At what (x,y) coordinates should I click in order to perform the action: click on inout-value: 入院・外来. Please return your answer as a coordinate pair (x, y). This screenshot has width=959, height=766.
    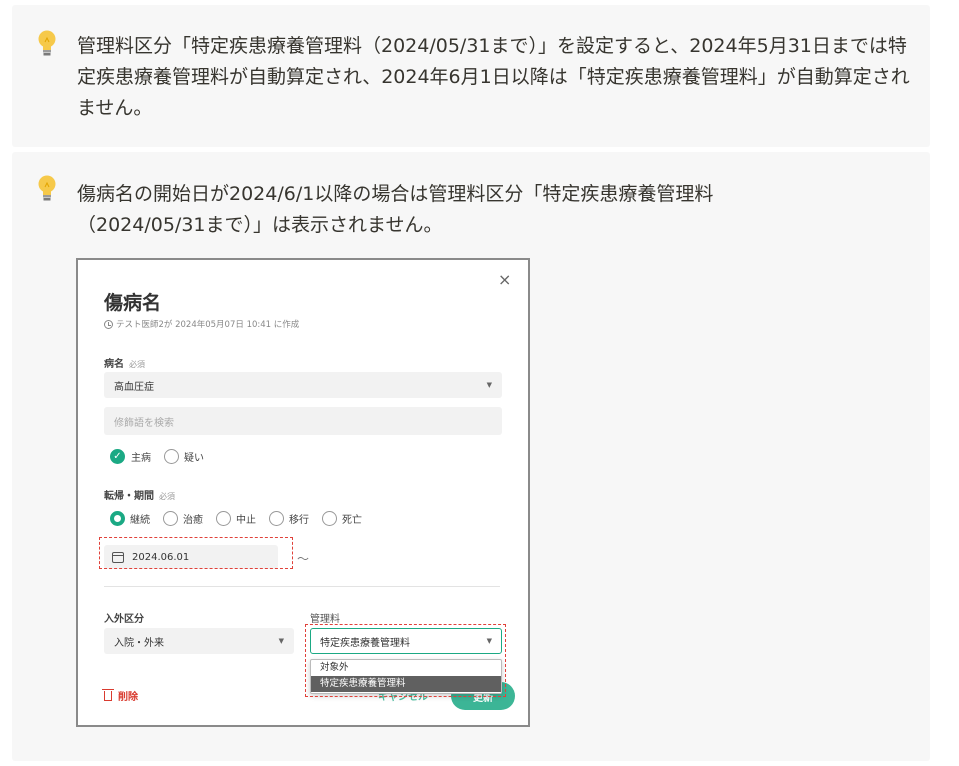
    Looking at the image, I should click on (139, 643).